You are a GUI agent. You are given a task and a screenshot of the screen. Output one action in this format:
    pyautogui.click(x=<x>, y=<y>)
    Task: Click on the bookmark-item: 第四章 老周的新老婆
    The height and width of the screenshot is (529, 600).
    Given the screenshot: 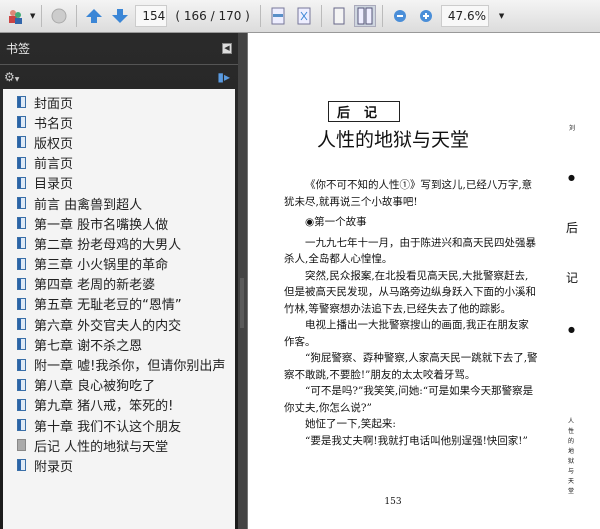 What is the action you would take?
    pyautogui.click(x=119, y=284)
    